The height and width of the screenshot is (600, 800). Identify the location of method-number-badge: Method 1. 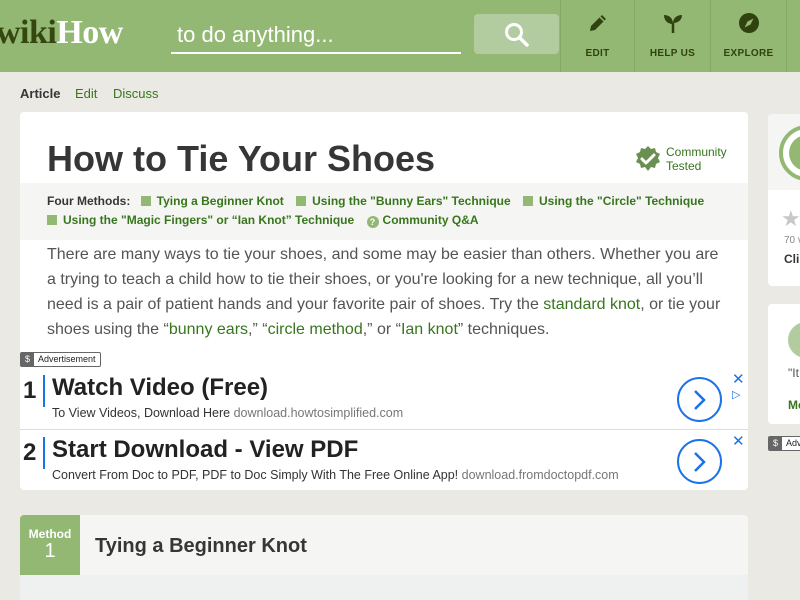
(50, 545).